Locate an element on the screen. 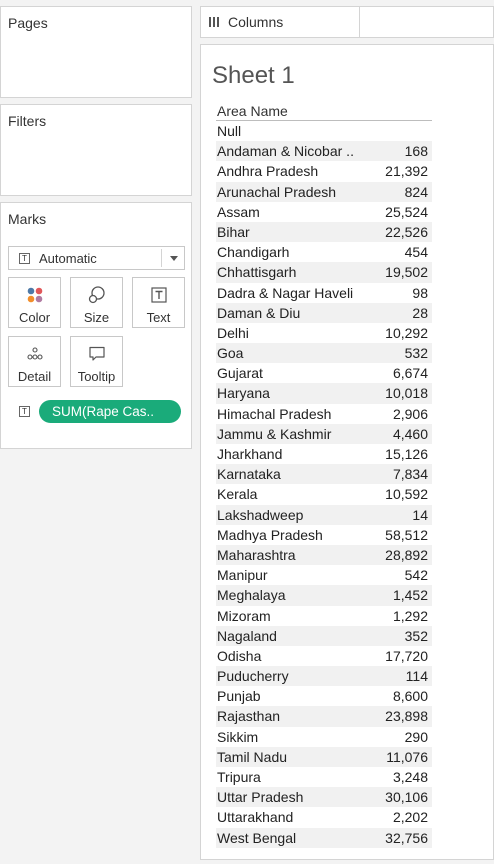  table-row: Chhattisgarh 19,502 is located at coordinates (324, 272).